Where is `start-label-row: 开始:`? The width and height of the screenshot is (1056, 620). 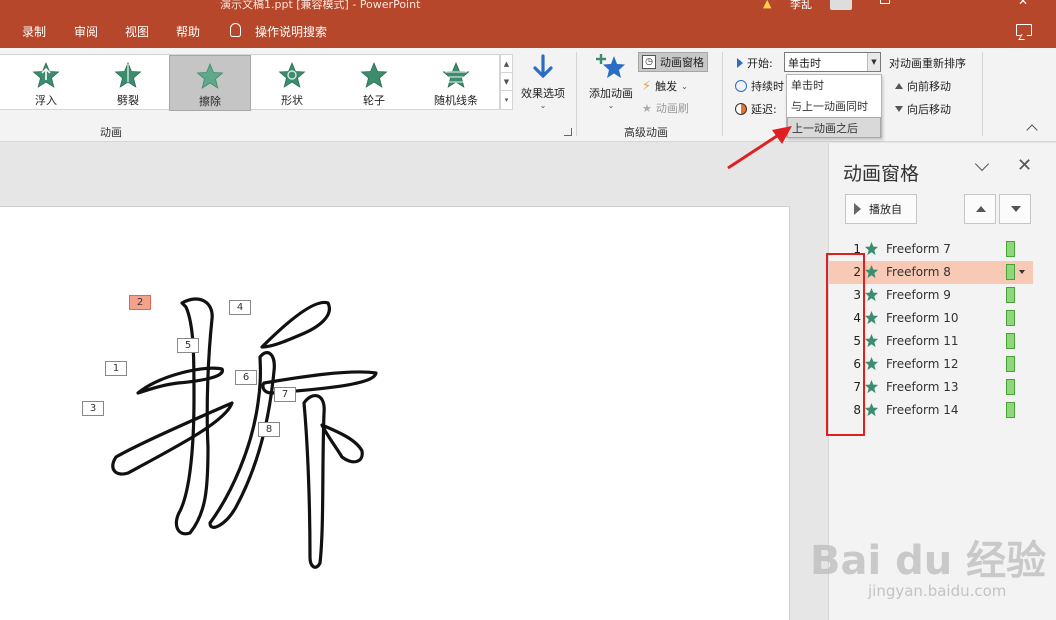
start-label-row: 开始: is located at coordinates (755, 63).